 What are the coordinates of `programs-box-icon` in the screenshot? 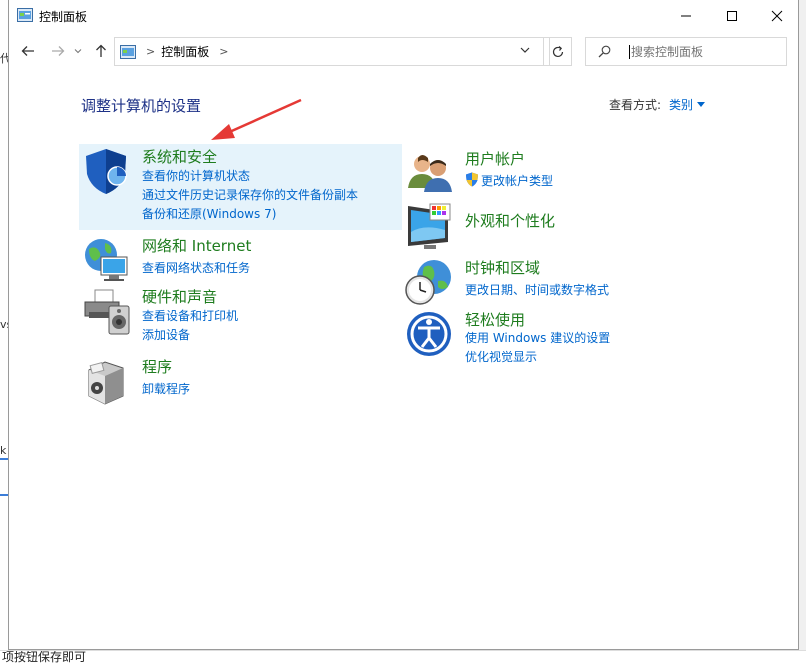 It's located at (106, 383).